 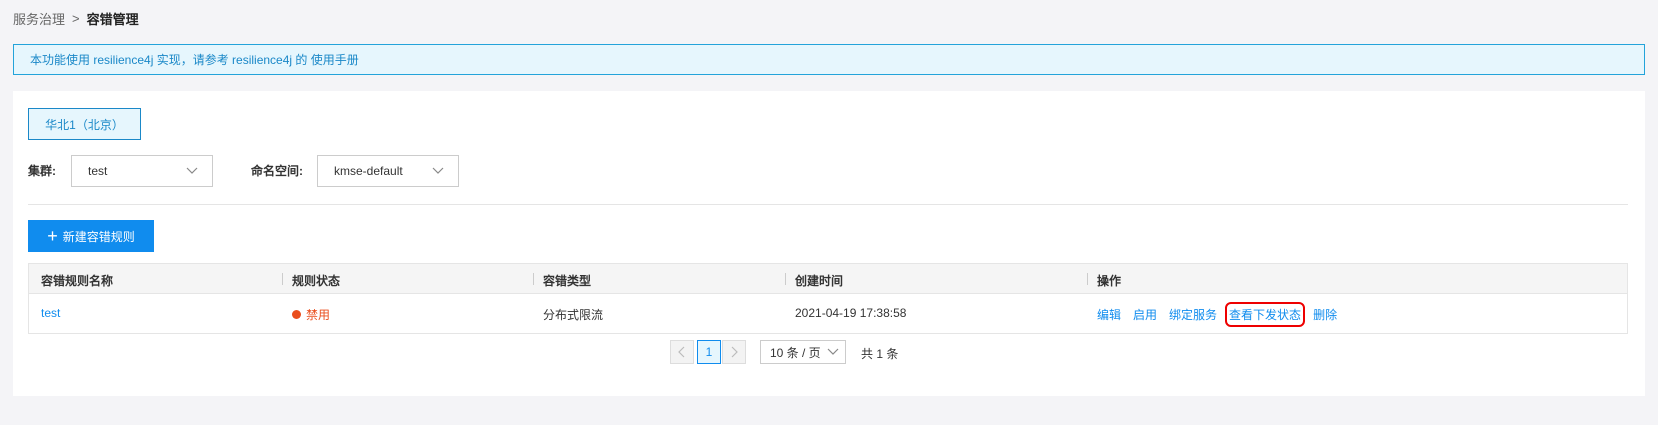 I want to click on column-header-created: 创建时间, so click(x=819, y=281).